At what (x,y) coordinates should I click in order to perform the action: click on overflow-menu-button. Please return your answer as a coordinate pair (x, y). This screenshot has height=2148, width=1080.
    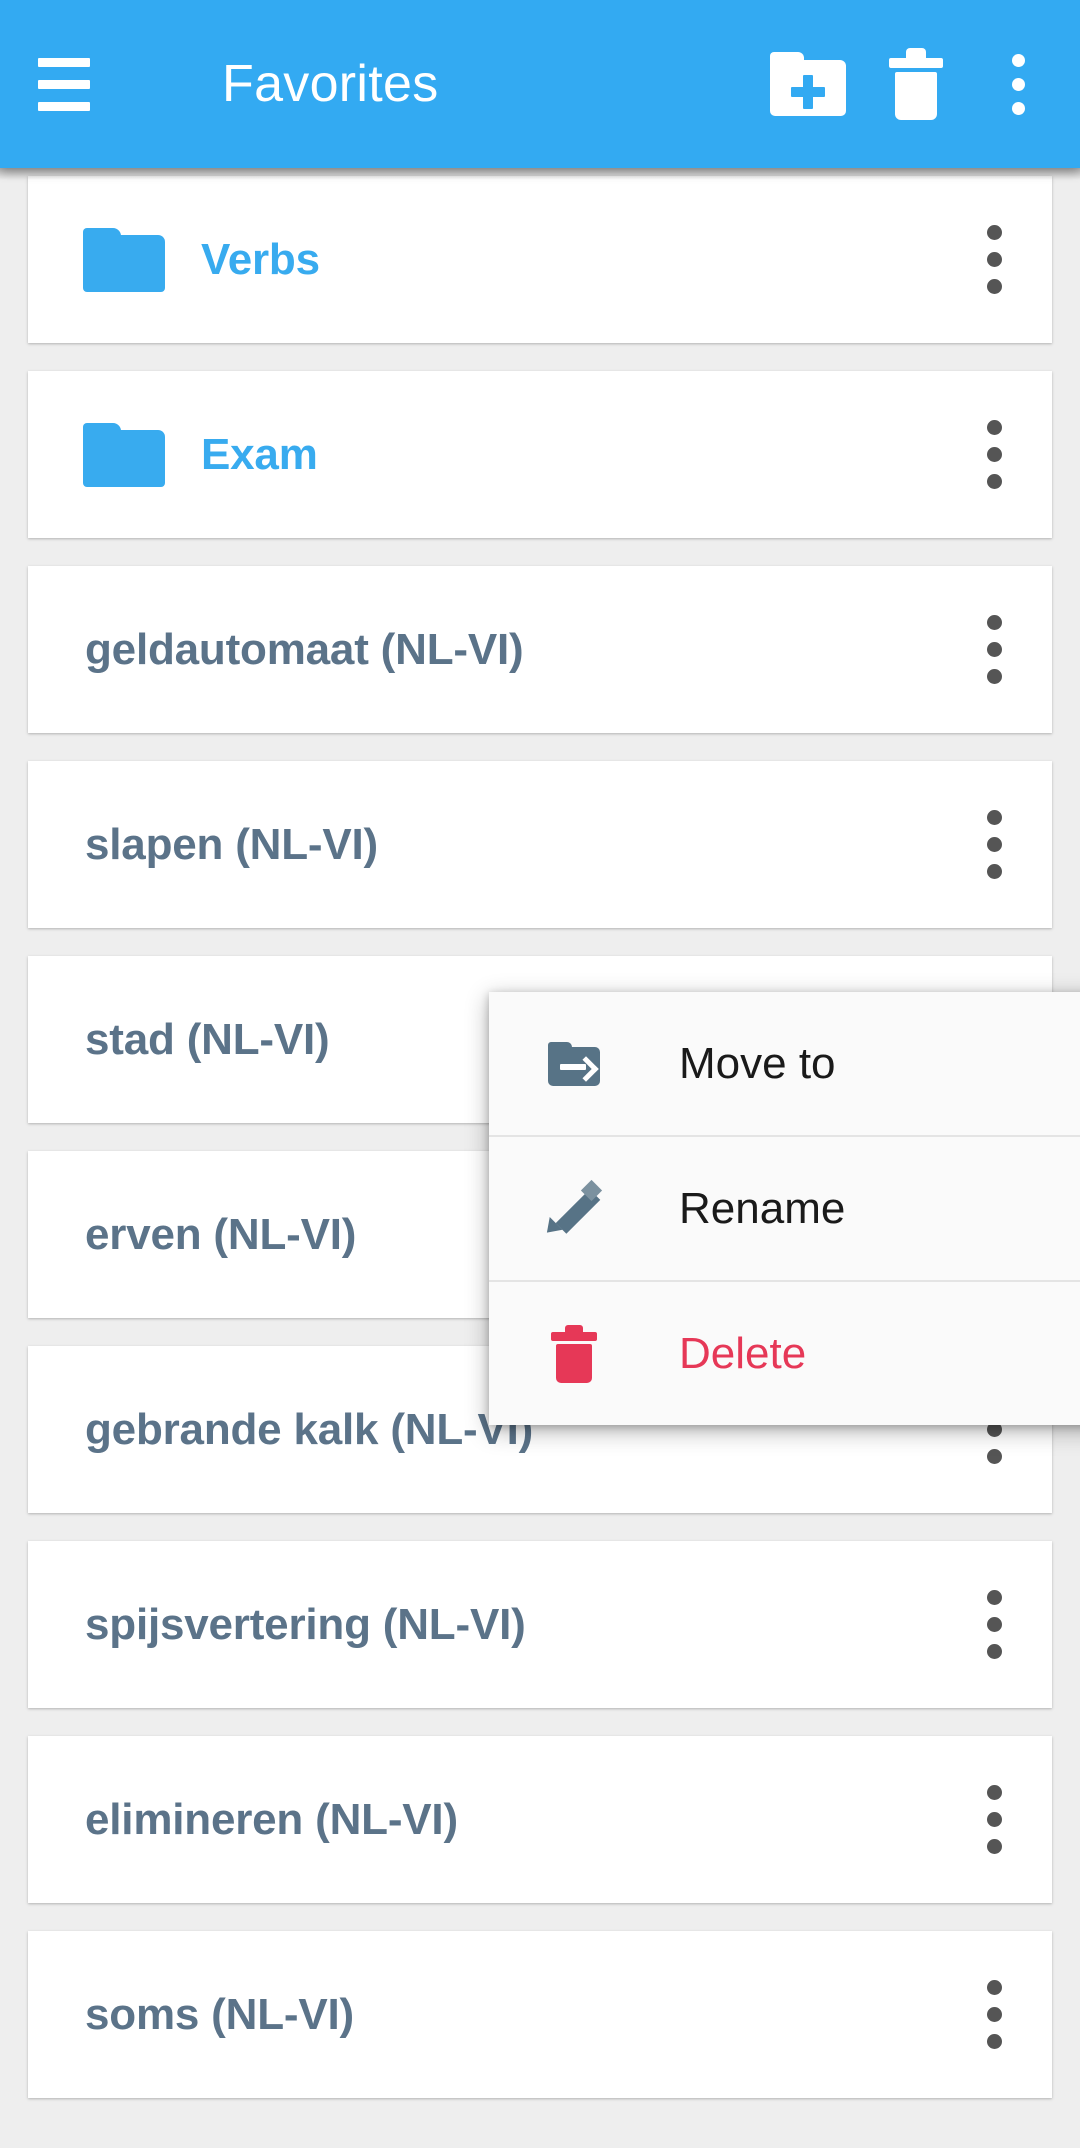
    Looking at the image, I should click on (1018, 84).